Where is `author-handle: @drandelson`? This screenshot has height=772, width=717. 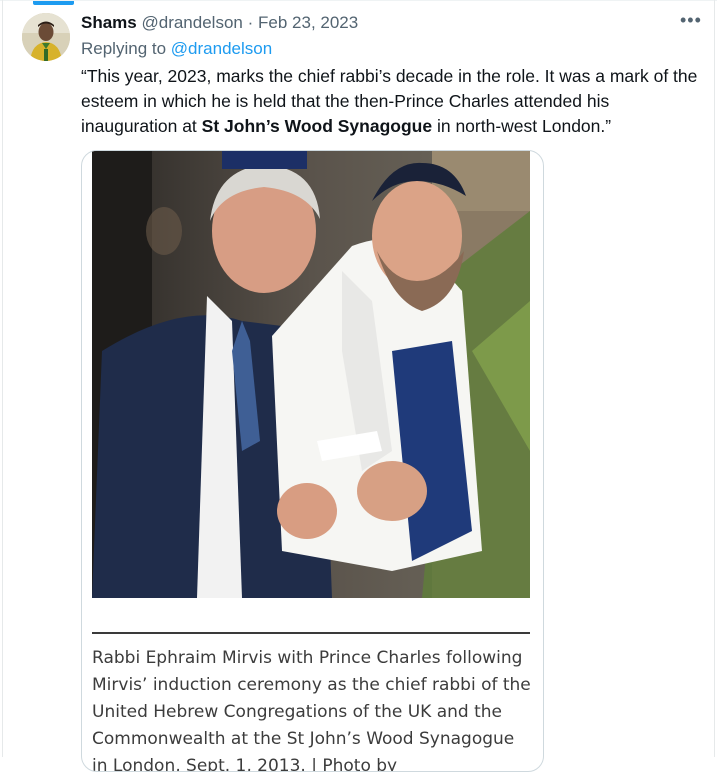 author-handle: @drandelson is located at coordinates (191, 22).